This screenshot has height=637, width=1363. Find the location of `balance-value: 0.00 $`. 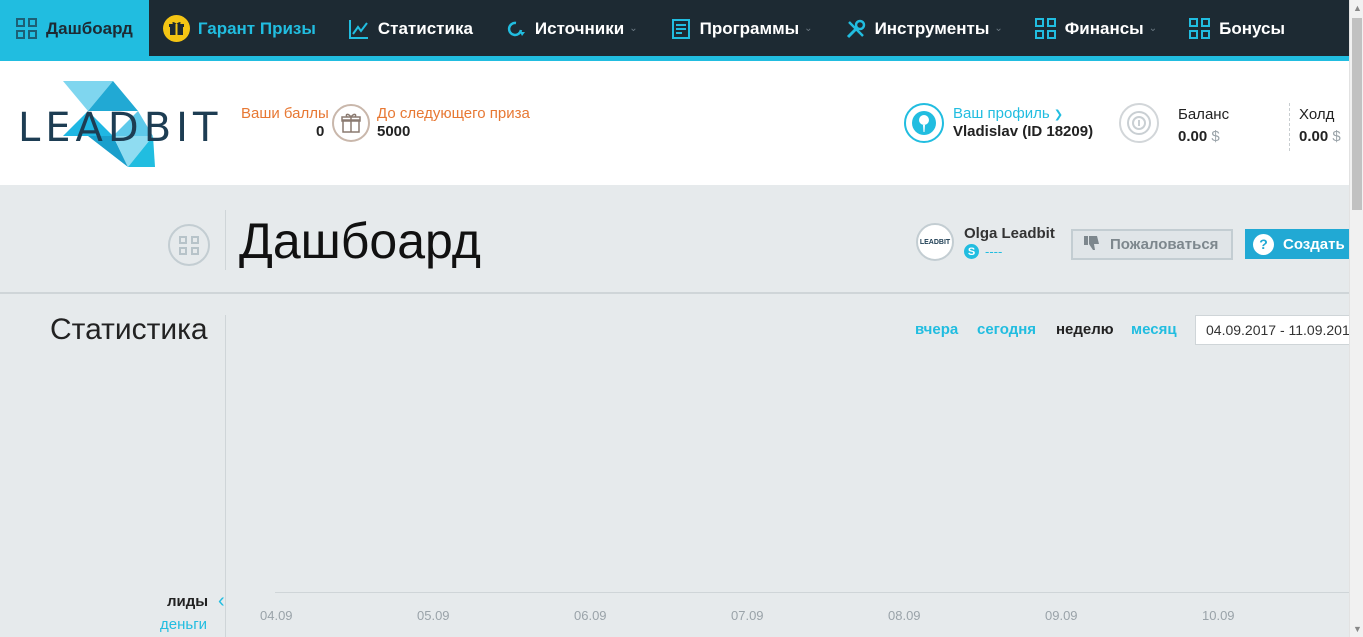

balance-value: 0.00 $ is located at coordinates (1199, 136).